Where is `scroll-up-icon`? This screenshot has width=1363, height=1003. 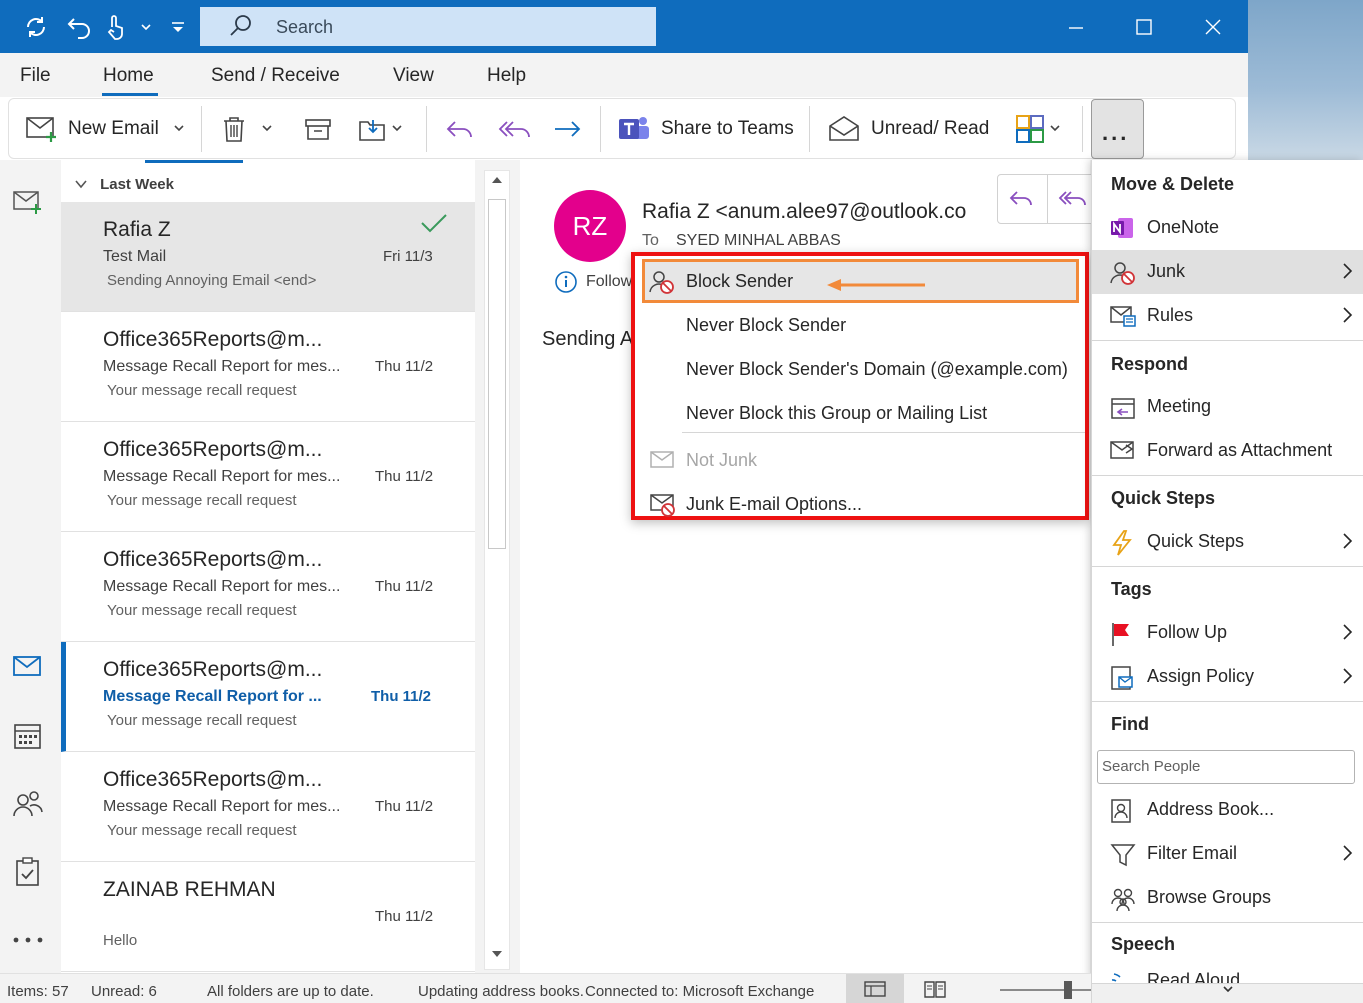
scroll-up-icon is located at coordinates (497, 183).